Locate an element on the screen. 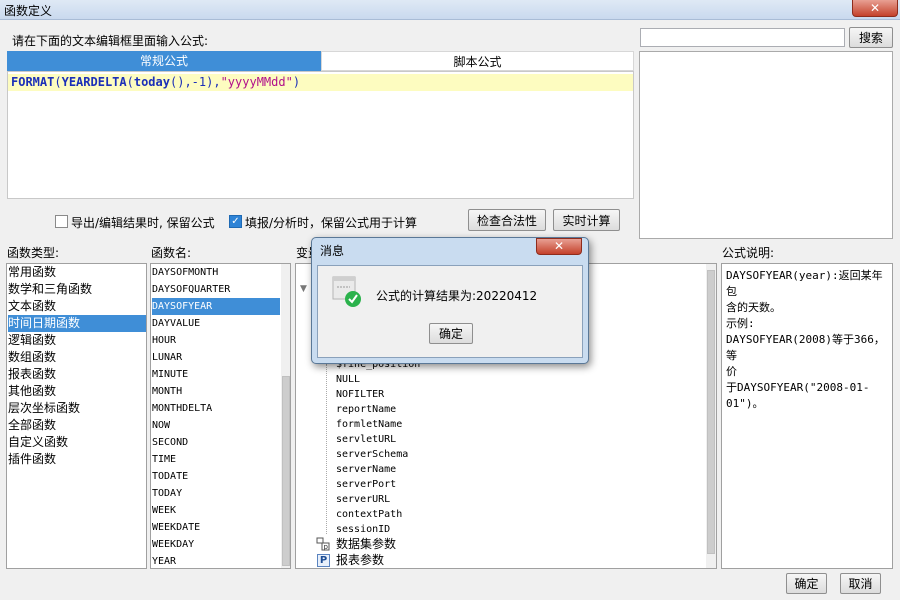  list-item: MONTH is located at coordinates (216, 391).